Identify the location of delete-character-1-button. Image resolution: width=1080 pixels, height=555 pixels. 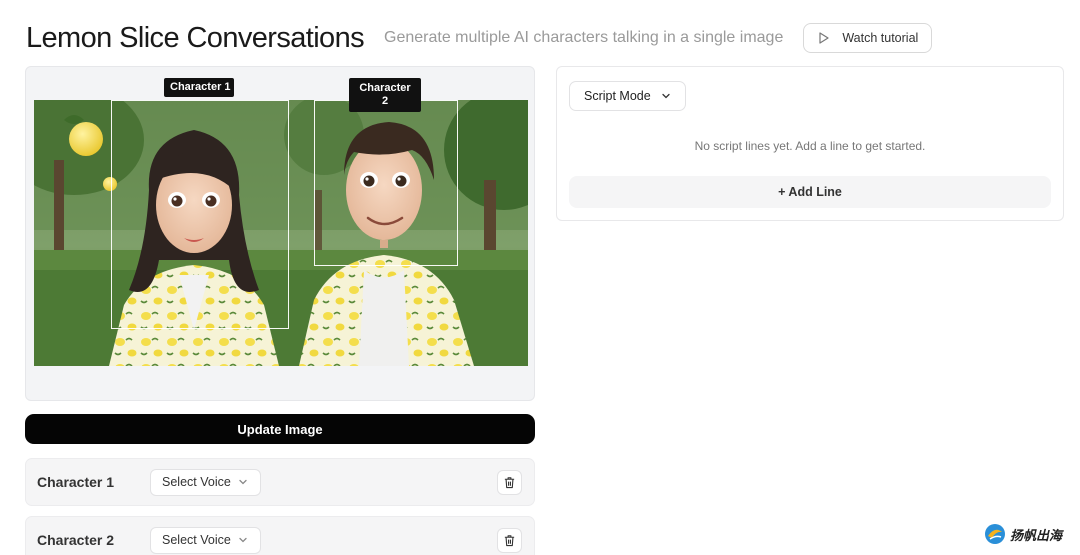
(509, 482).